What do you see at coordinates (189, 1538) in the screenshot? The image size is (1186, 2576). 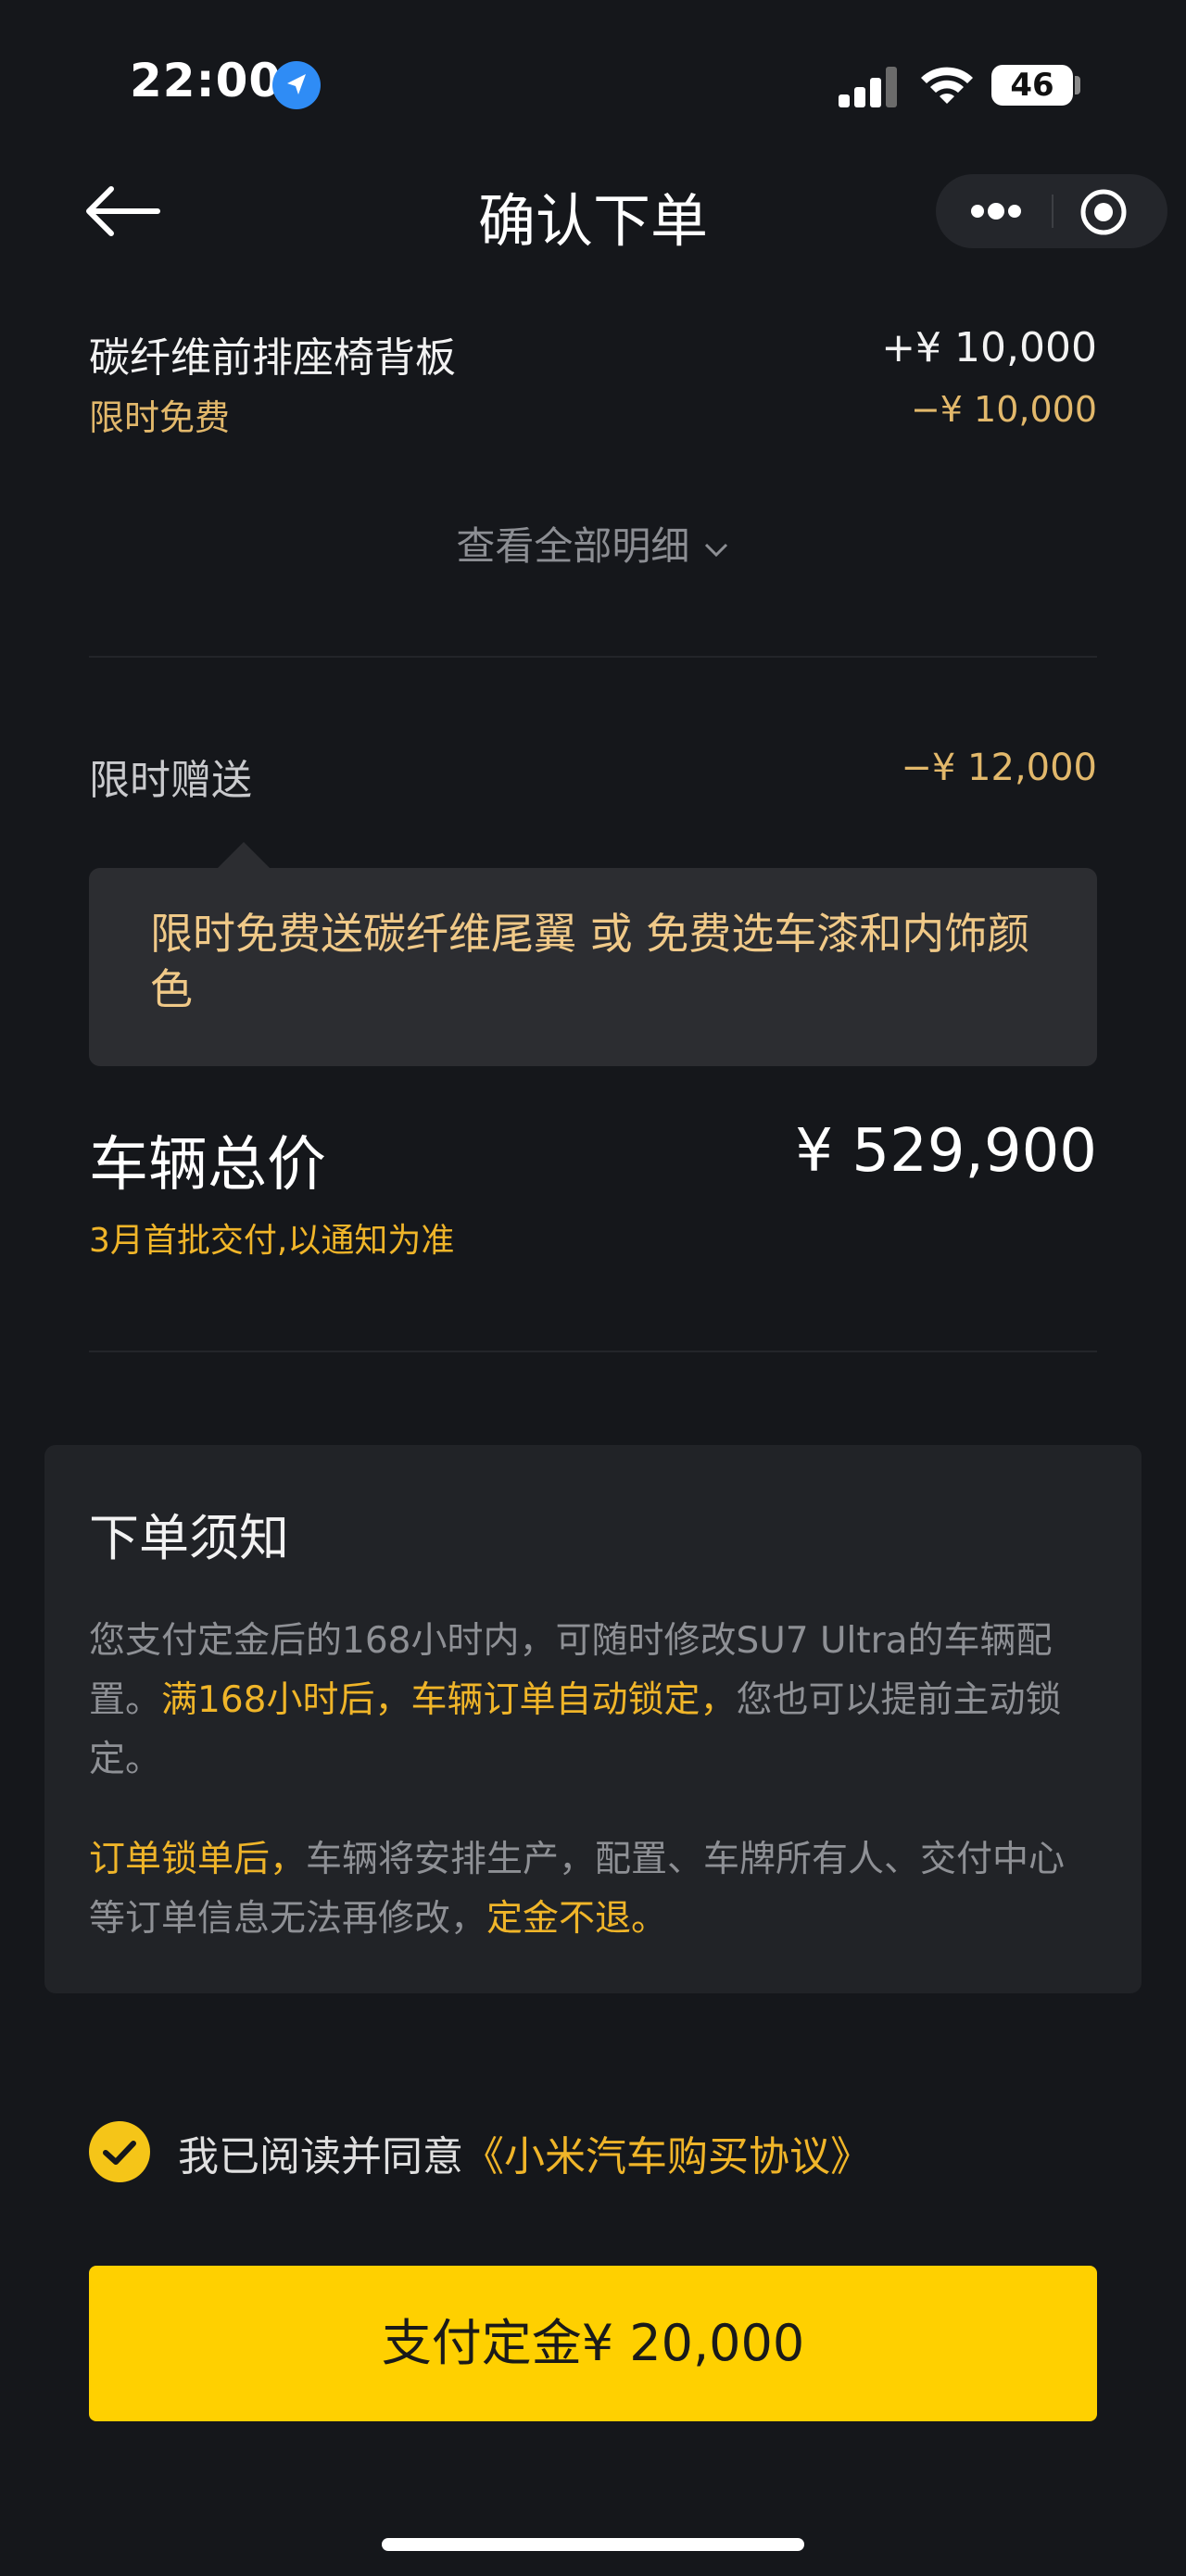 I see `notice-title: 下单须知` at bounding box center [189, 1538].